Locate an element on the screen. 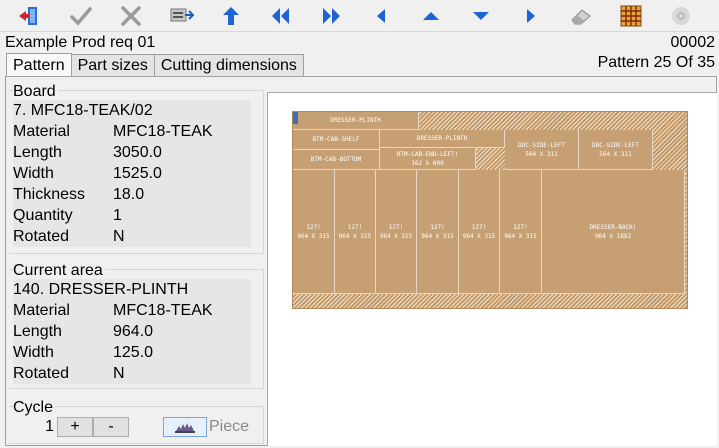 The width and height of the screenshot is (719, 448). piece-ddc-side-left-1: DDC-SIDE-LEFT 564 X 311 is located at coordinates (542, 150).